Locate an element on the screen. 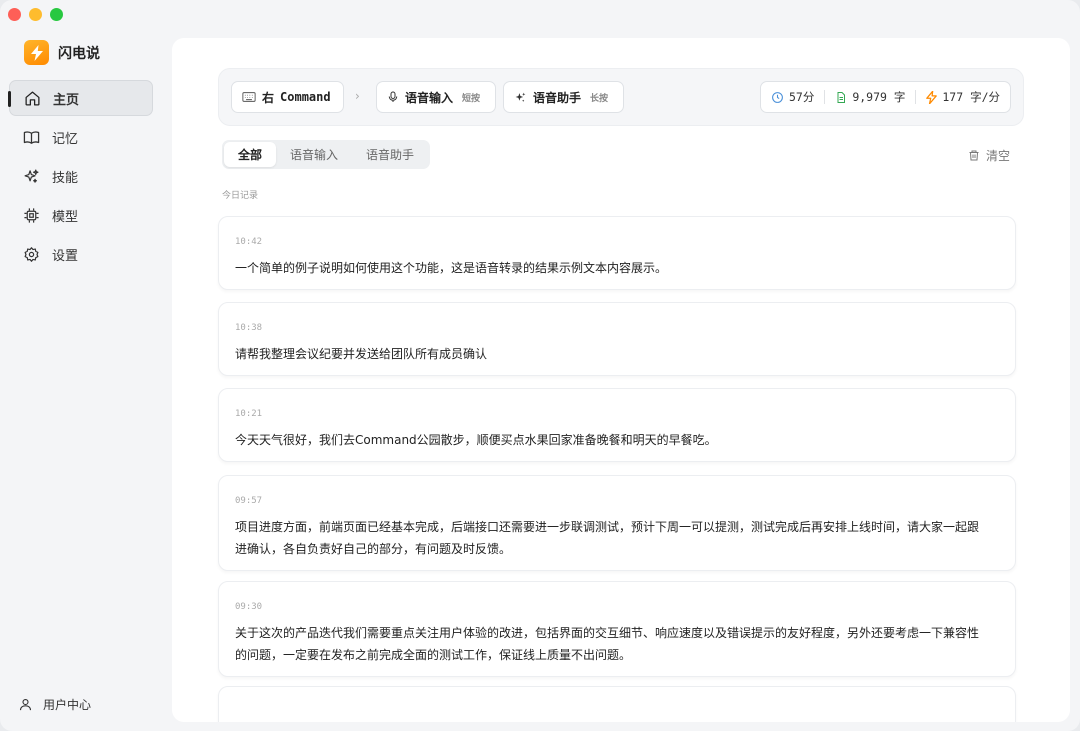  section-label: 今日记录 is located at coordinates (240, 196).